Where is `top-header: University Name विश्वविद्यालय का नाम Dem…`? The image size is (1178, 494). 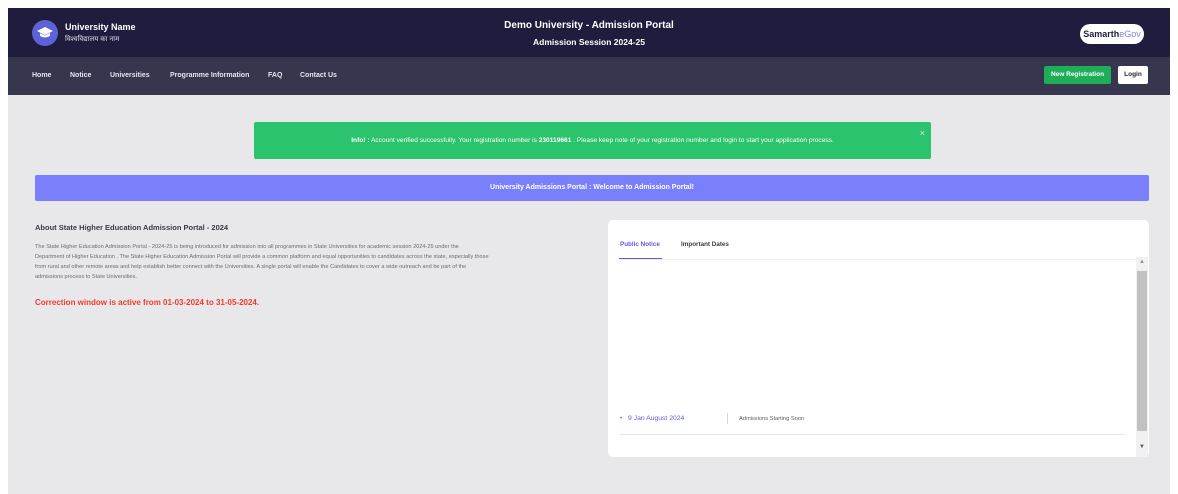 top-header: University Name विश्वविद्यालय का नाम Dem… is located at coordinates (589, 32).